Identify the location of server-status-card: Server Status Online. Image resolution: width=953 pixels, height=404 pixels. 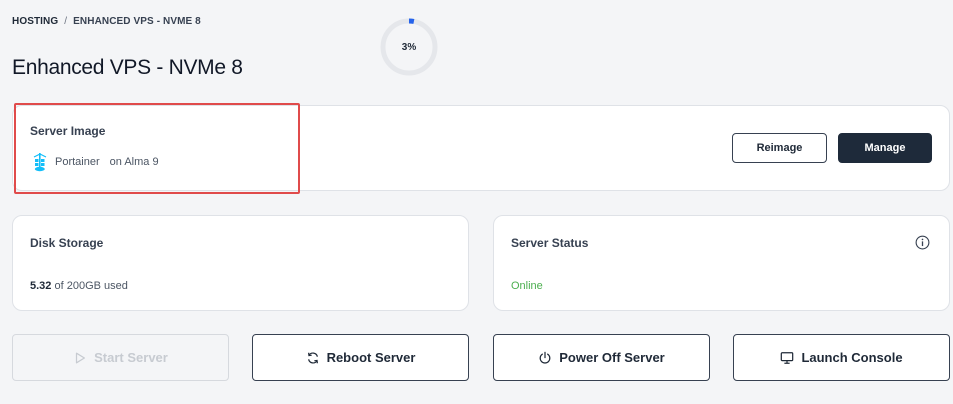
(721, 263).